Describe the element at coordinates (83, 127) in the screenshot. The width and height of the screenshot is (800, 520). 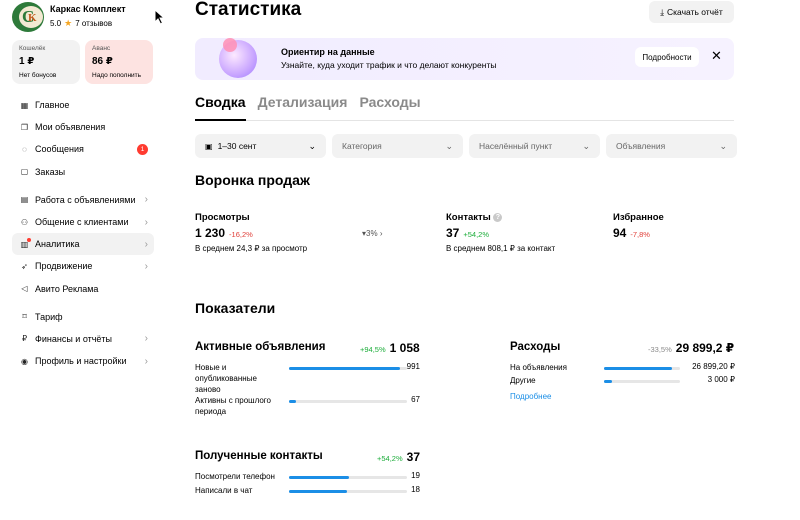
I see `sidebar-item-listings: ❐ Мои объявления` at that location.